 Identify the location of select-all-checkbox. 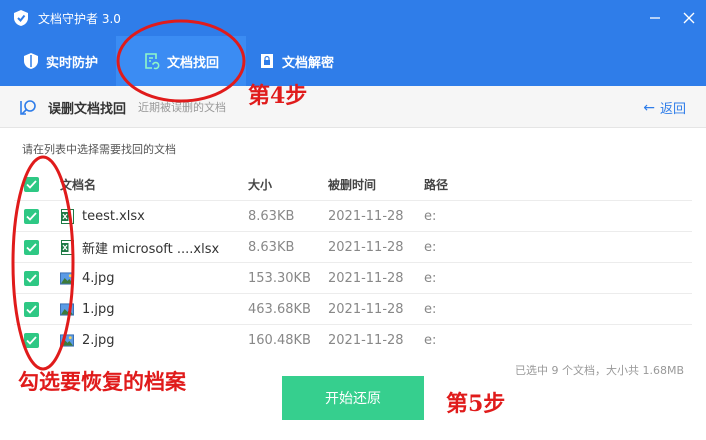
(31, 184).